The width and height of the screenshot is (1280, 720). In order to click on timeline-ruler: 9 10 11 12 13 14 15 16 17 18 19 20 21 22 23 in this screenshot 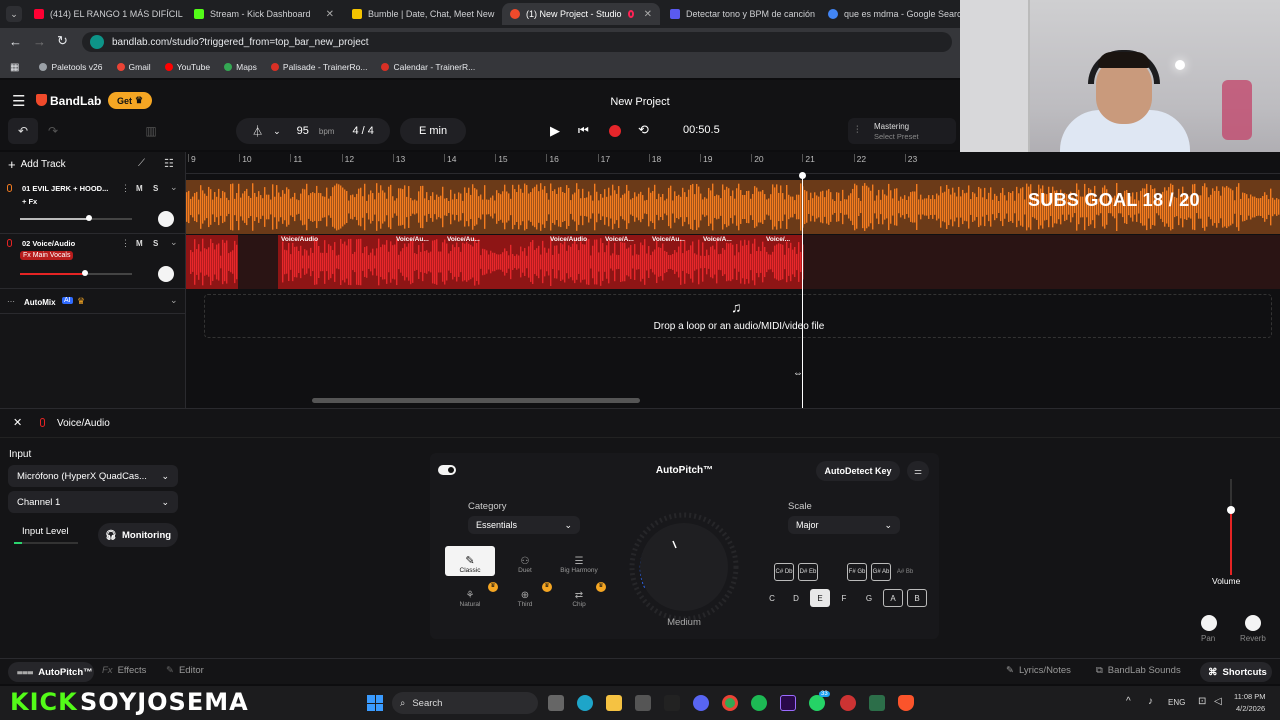, I will do `click(733, 163)`.